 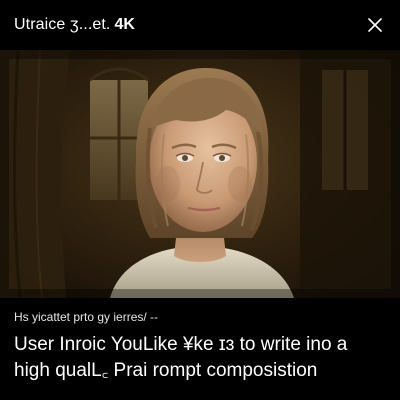 What do you see at coordinates (166, 370) in the screenshot?
I see `caption-line-2: high qualL꜀ Prai rompt composistion` at bounding box center [166, 370].